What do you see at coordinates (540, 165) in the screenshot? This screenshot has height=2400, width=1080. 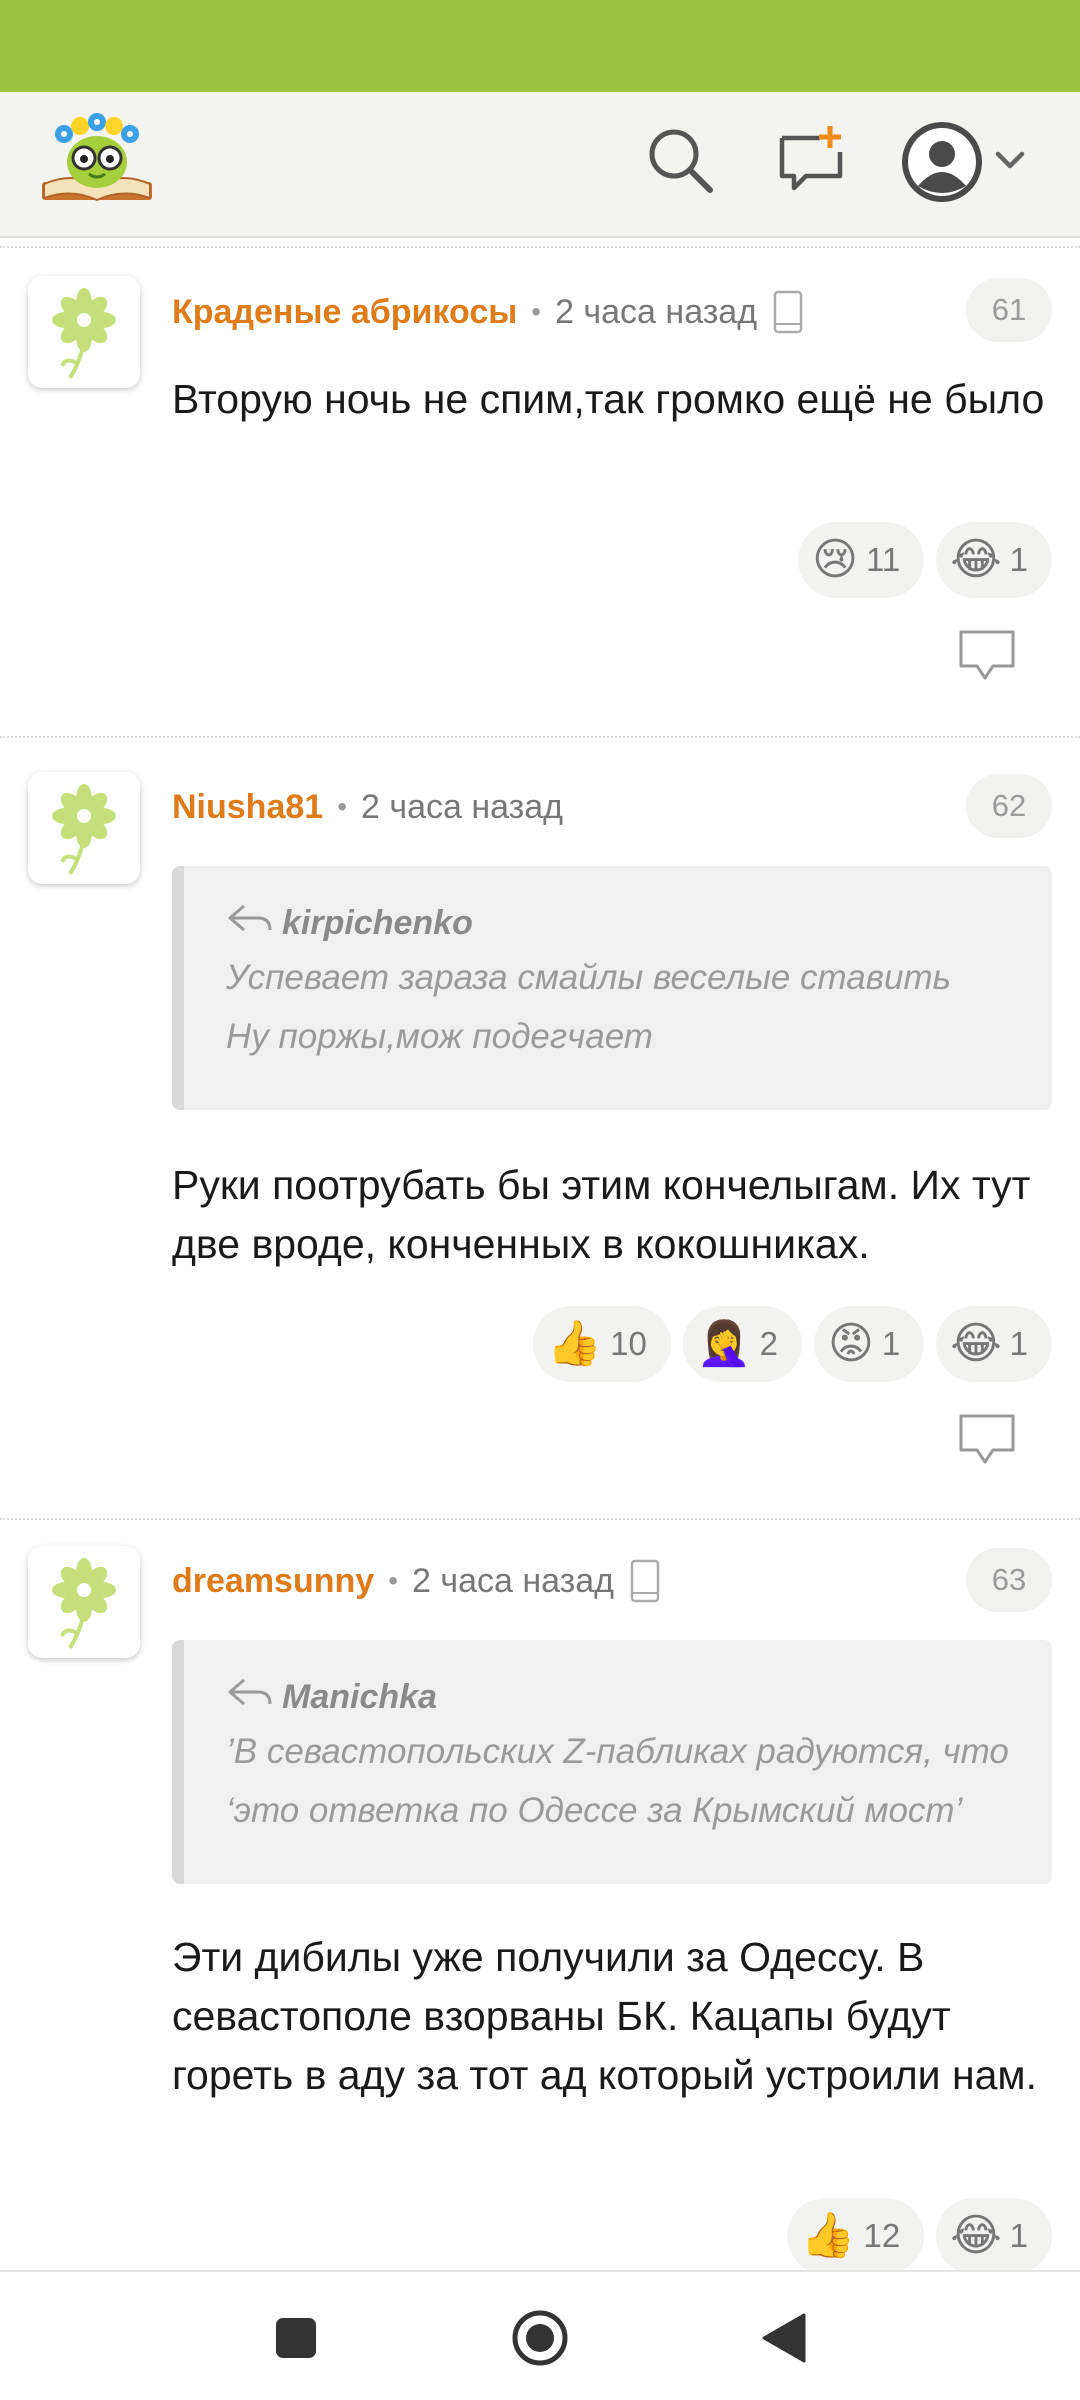 I see `app-header` at bounding box center [540, 165].